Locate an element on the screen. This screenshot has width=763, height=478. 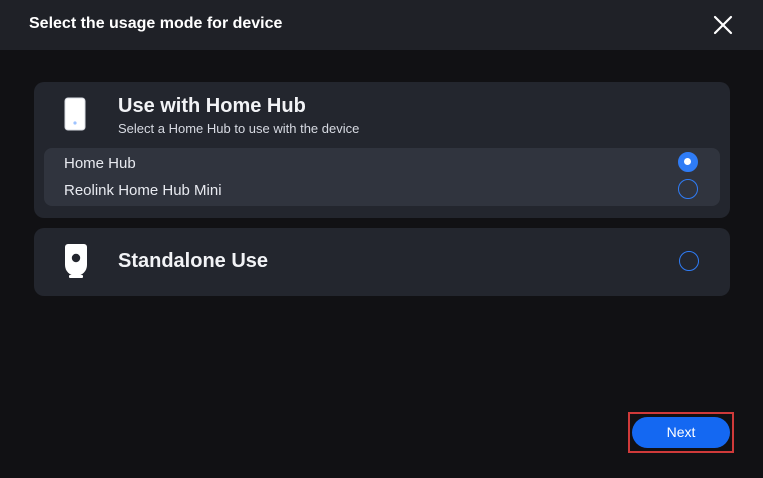
home-hub-list: Home Hub Reolink Home Hub Mini is located at coordinates (382, 177).